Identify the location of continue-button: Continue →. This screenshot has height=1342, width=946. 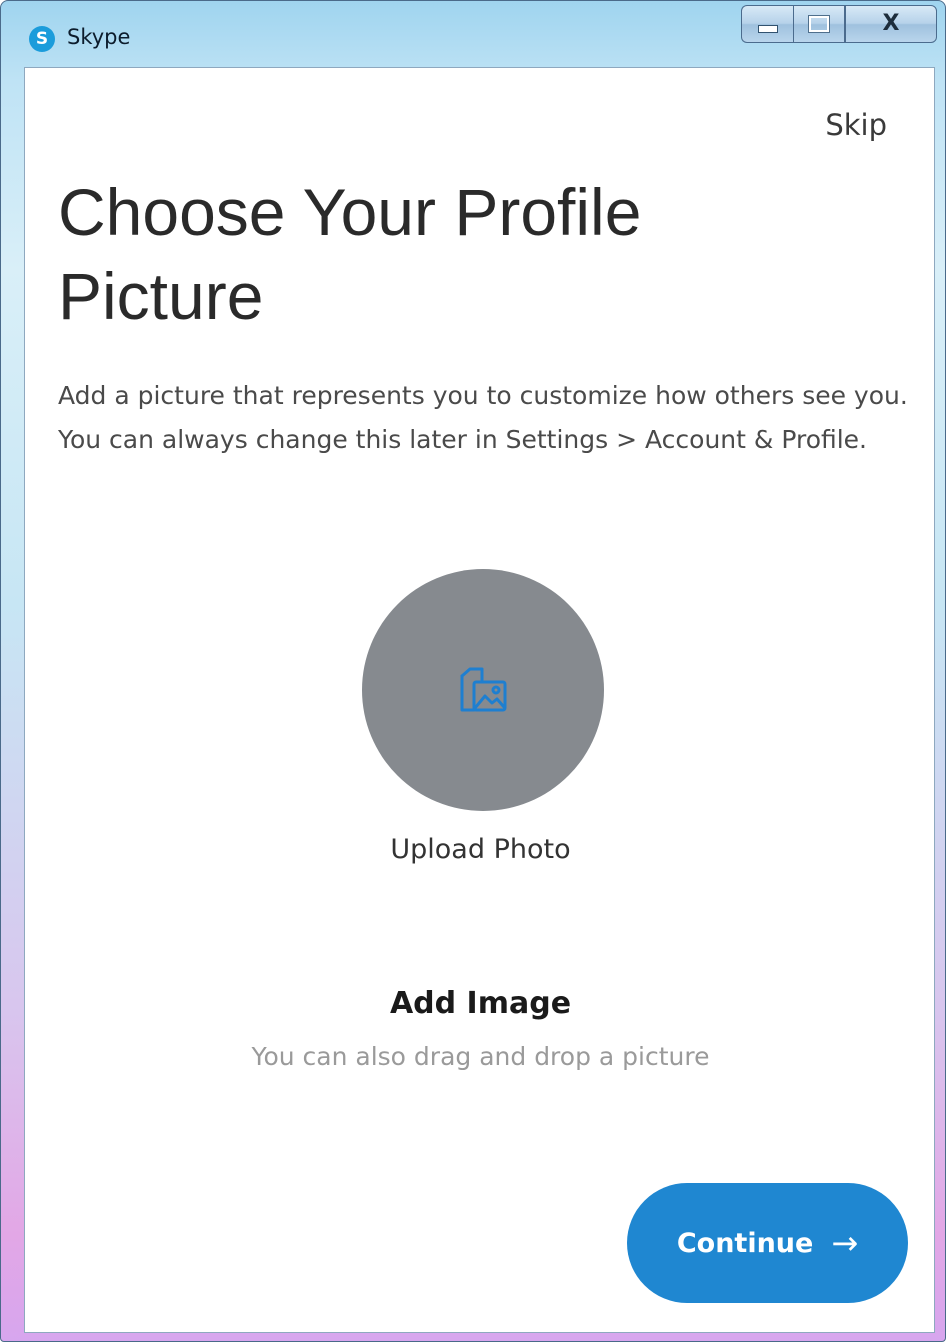
(767, 1243).